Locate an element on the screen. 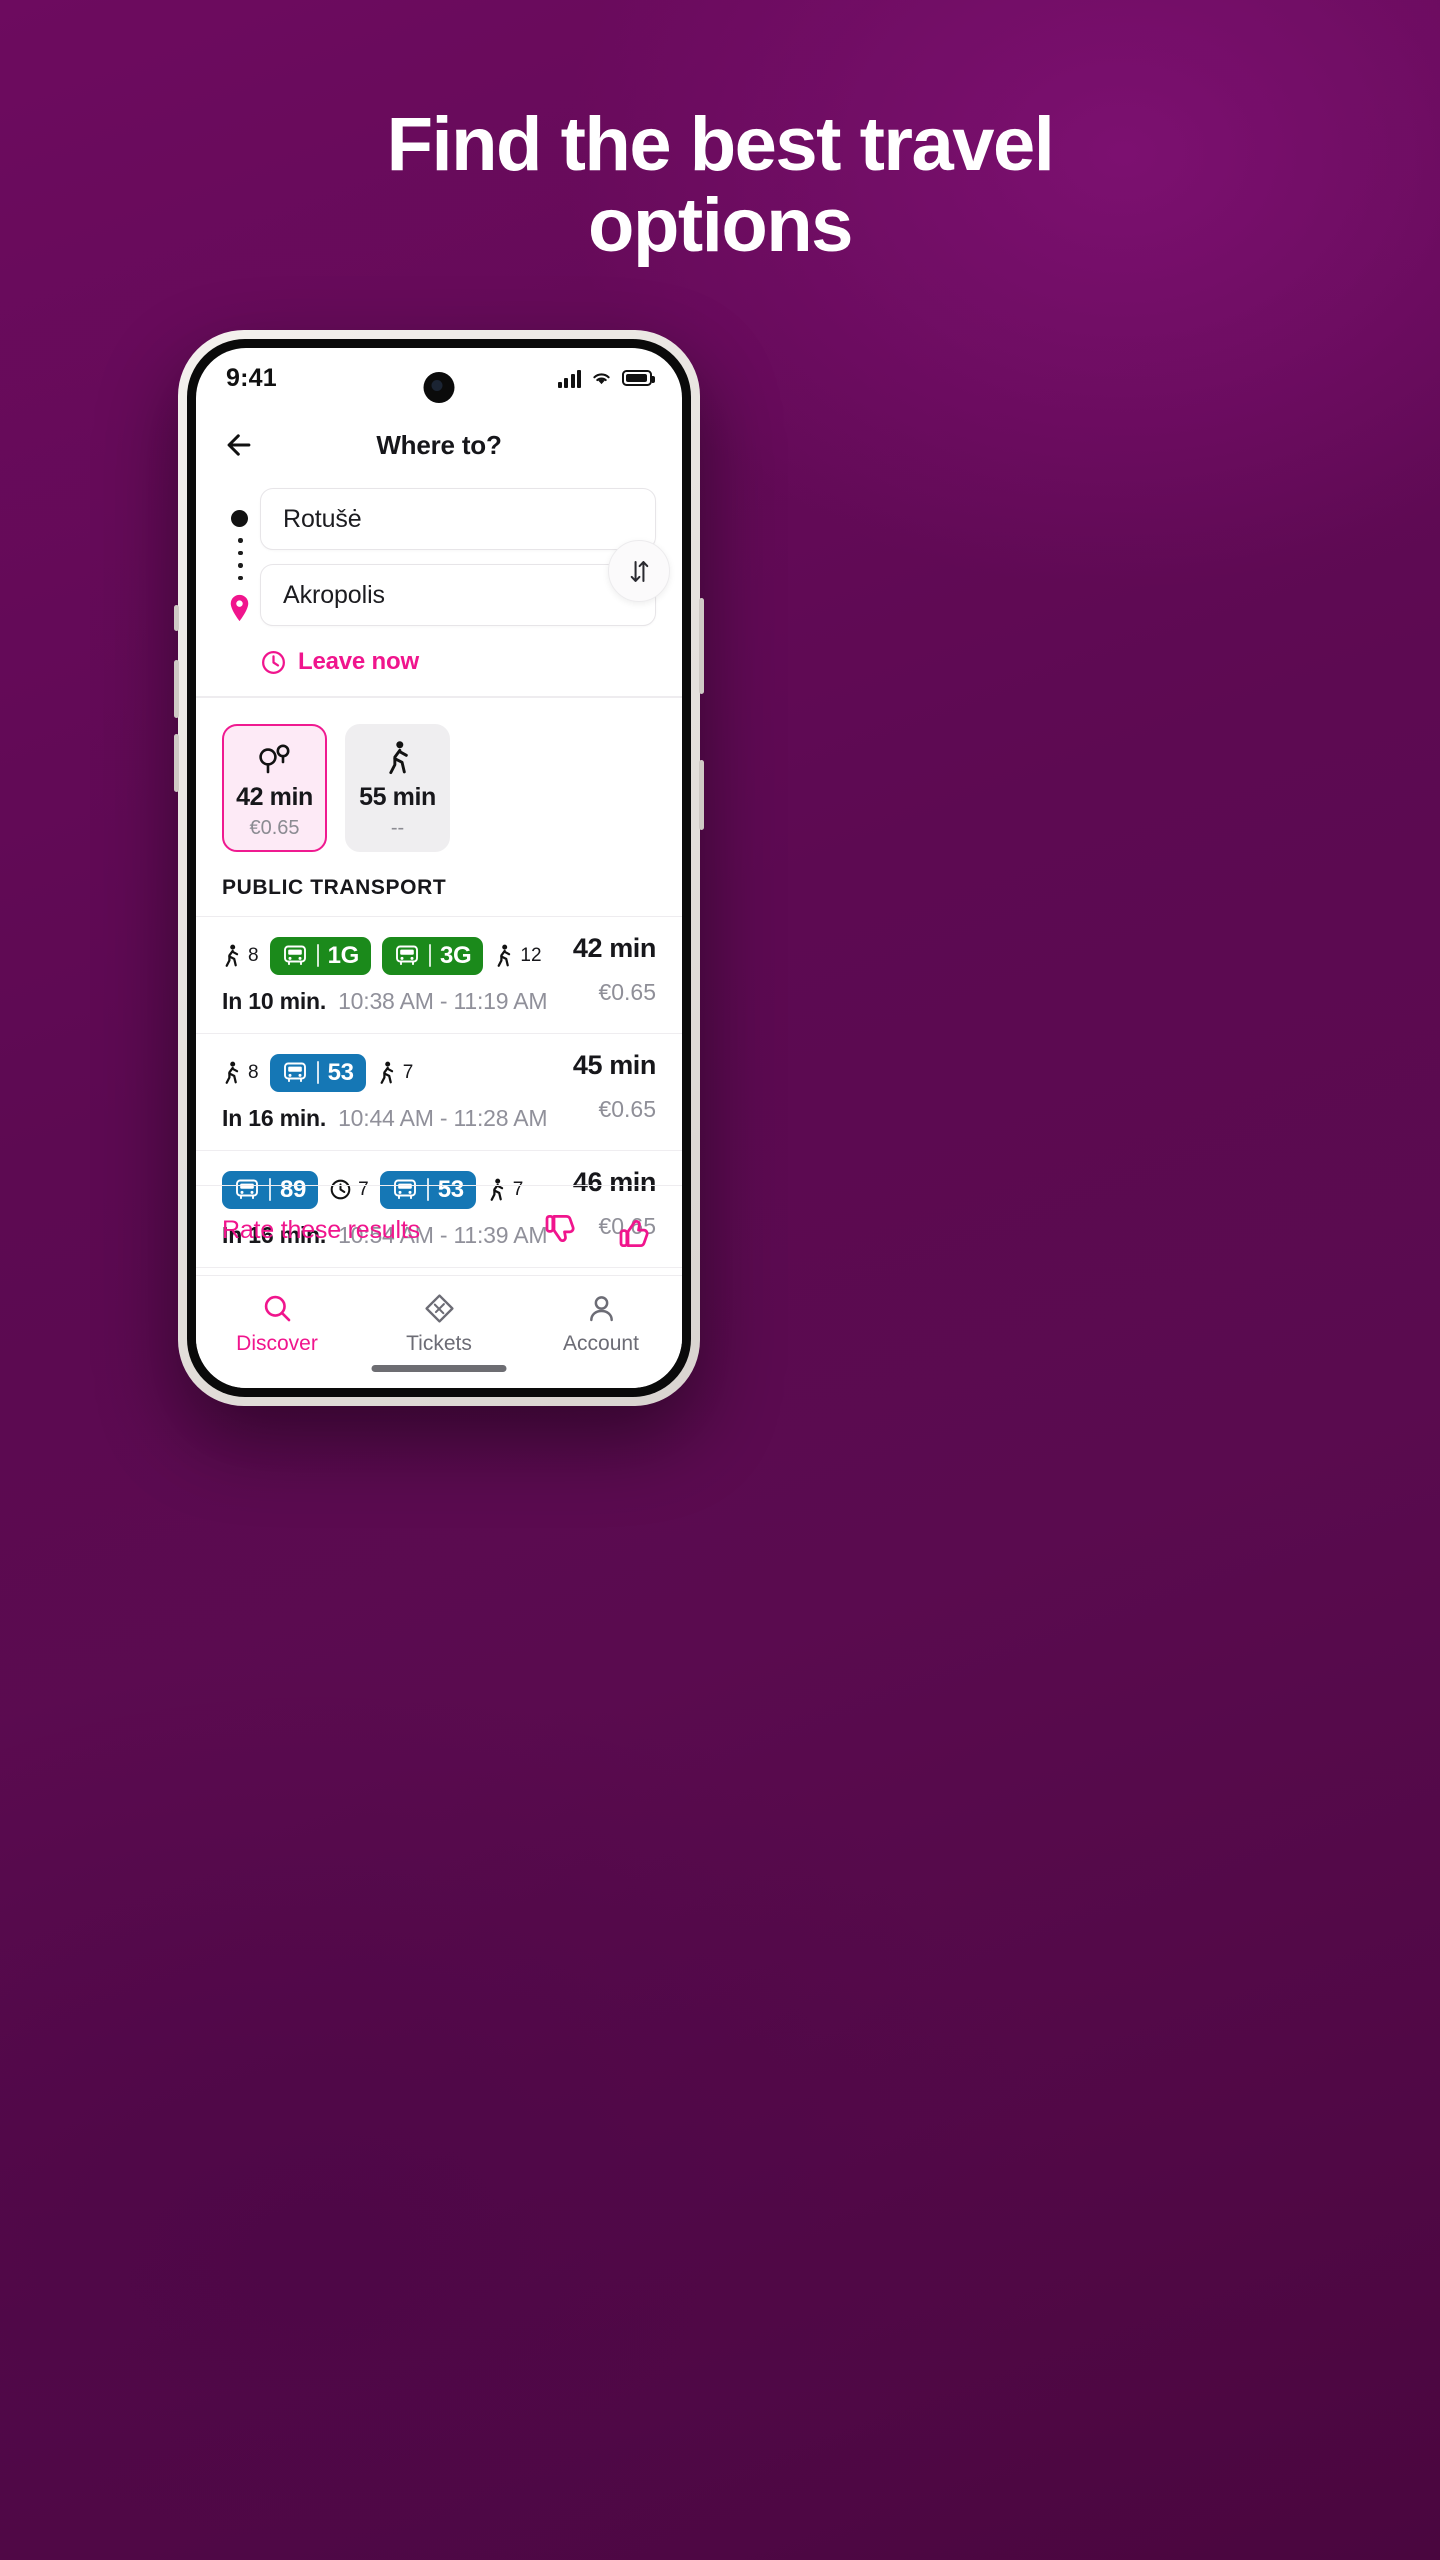  mode-walking-price: -- is located at coordinates (397, 827).